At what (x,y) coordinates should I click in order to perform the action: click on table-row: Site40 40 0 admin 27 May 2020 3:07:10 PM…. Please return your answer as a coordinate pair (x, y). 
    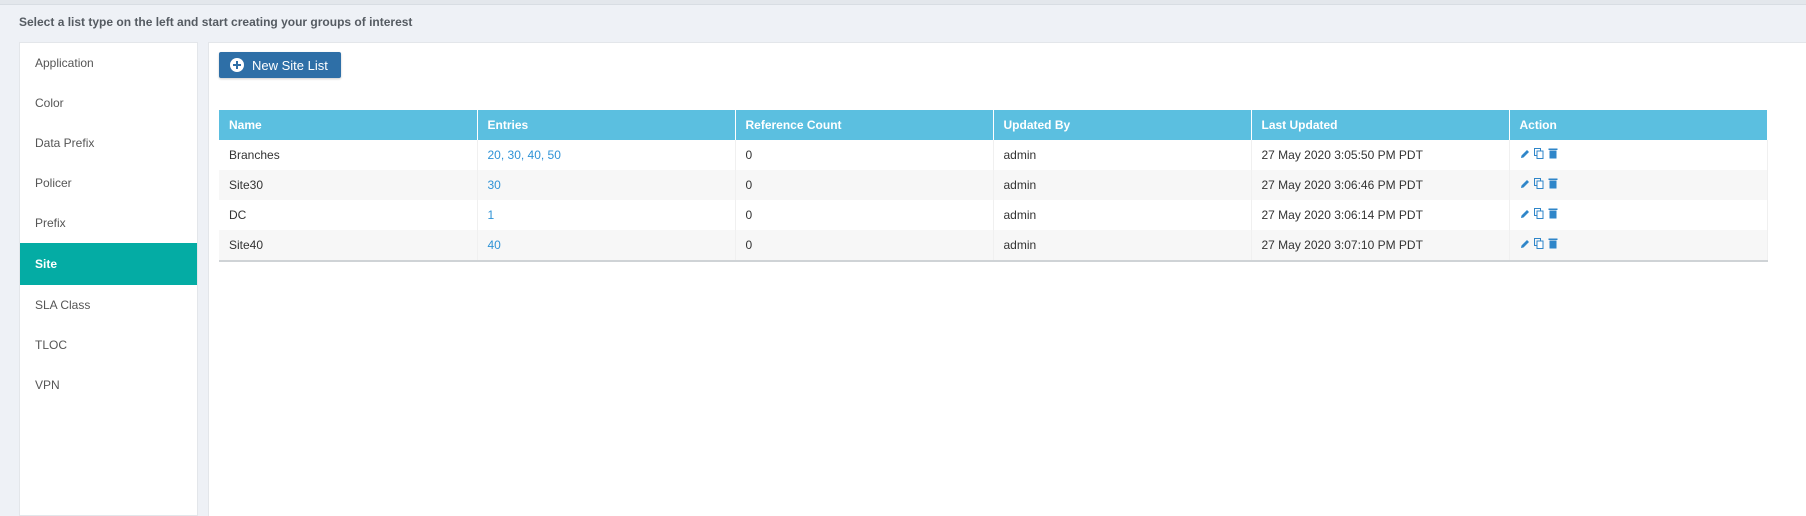
    Looking at the image, I should click on (993, 246).